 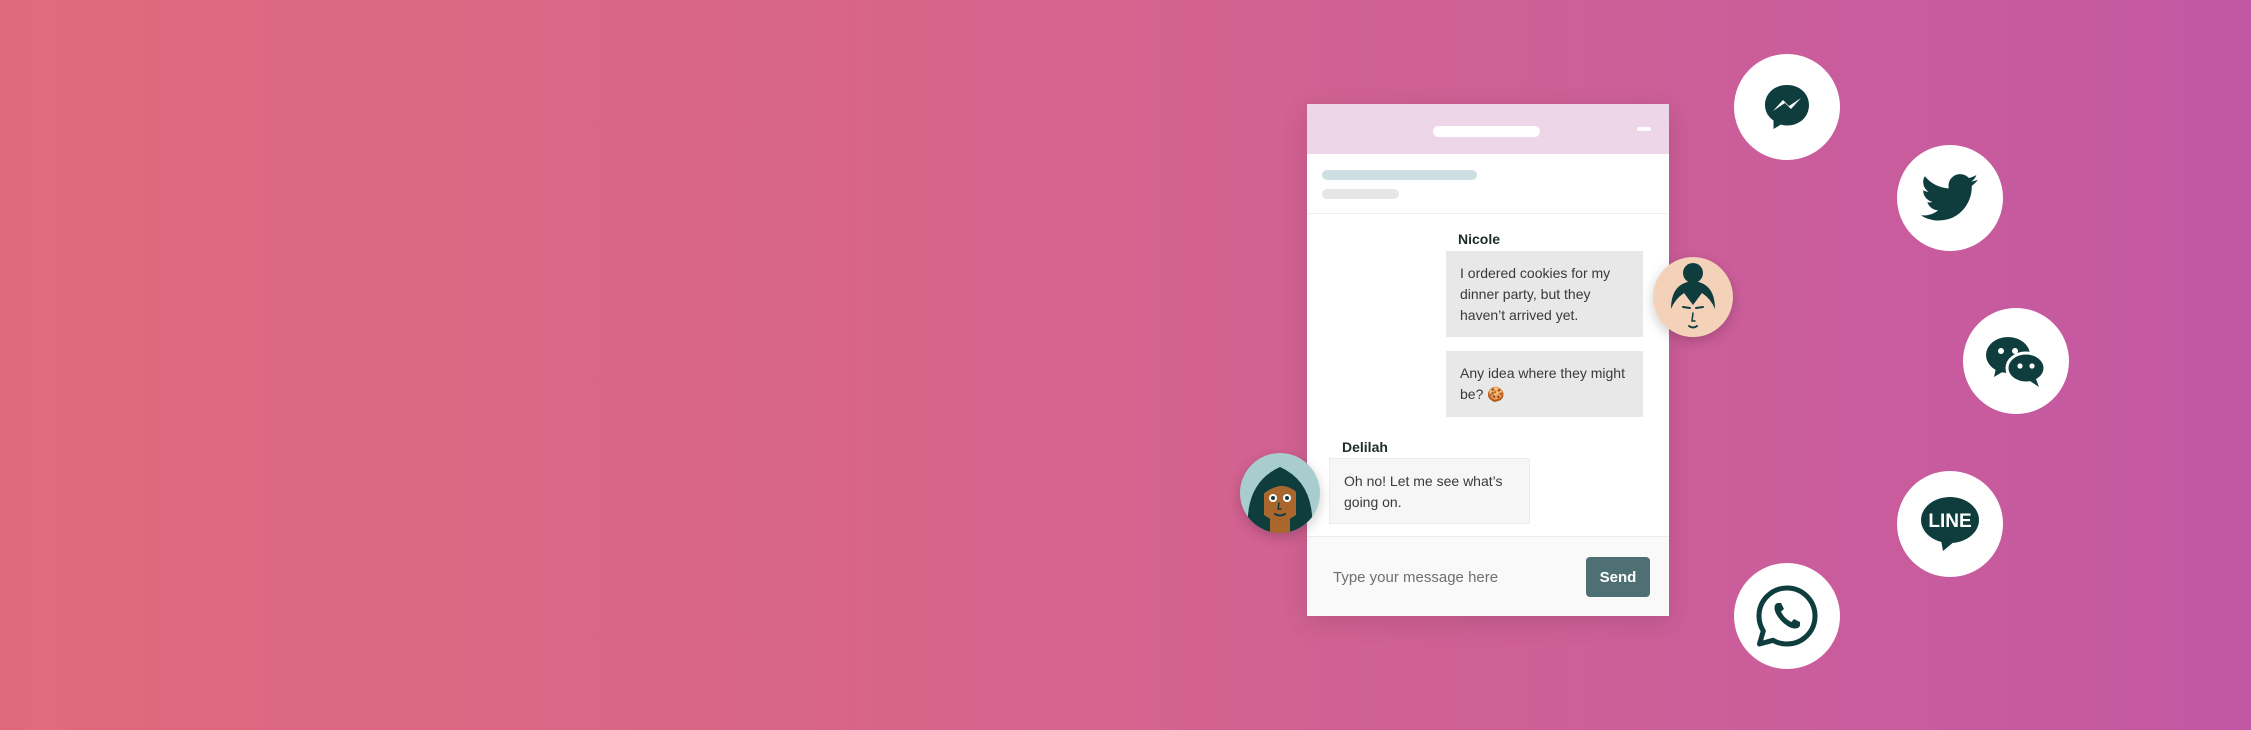 I want to click on sender-name-delilah: Delilah, so click(x=1365, y=447).